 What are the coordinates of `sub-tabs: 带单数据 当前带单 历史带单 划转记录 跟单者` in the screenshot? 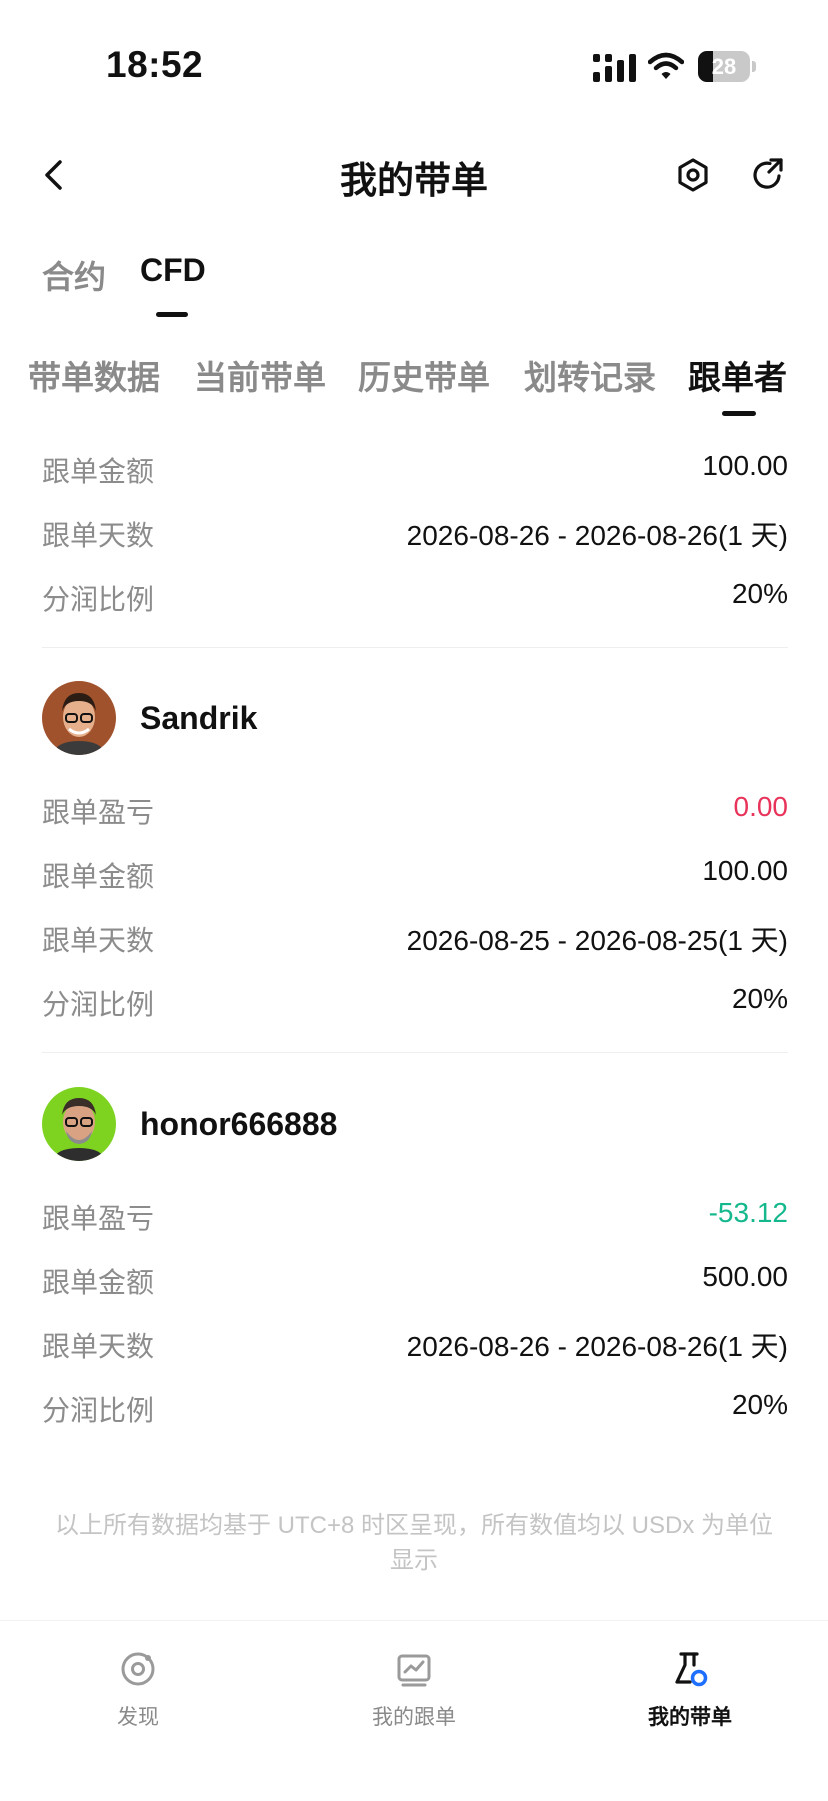 It's located at (414, 385).